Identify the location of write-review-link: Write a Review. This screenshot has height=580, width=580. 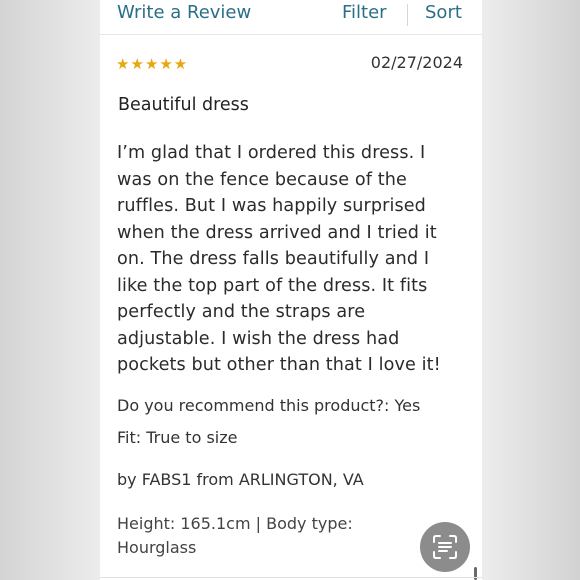
(184, 12).